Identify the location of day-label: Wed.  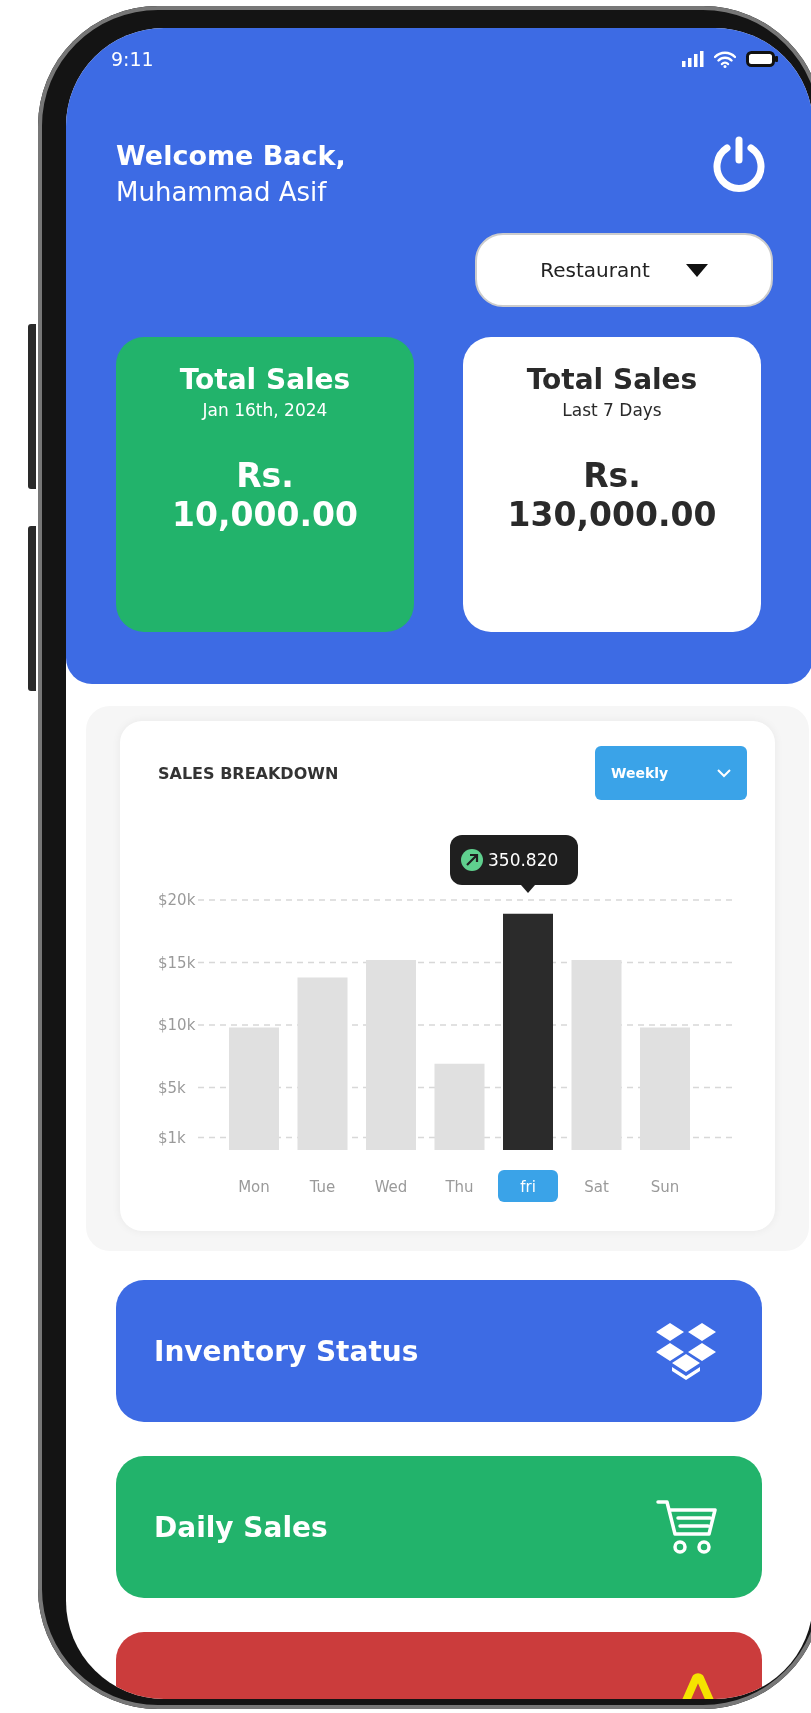
(391, 1187).